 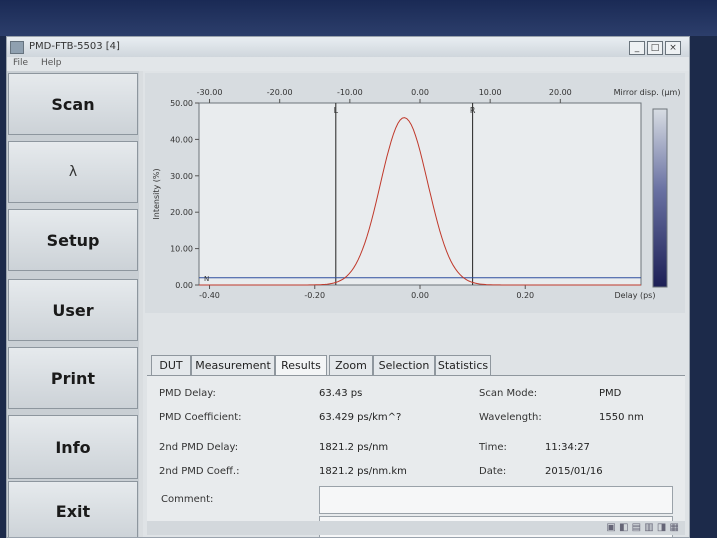 I want to click on bottom-axis-tick-label: 0.20, so click(x=525, y=295).